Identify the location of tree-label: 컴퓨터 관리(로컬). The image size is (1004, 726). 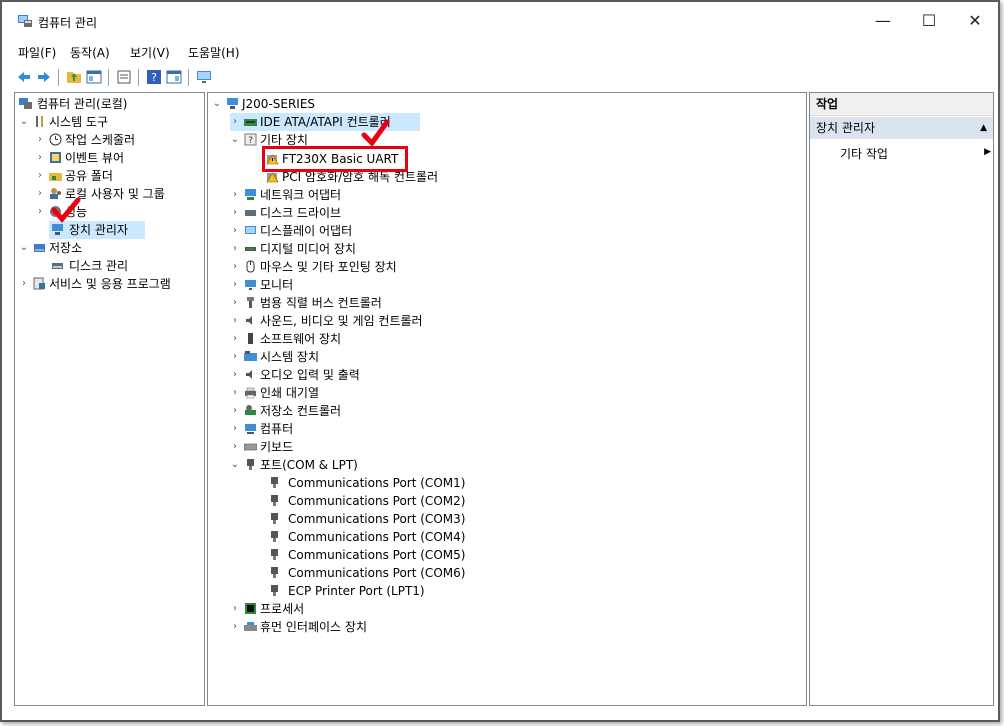
(82, 104).